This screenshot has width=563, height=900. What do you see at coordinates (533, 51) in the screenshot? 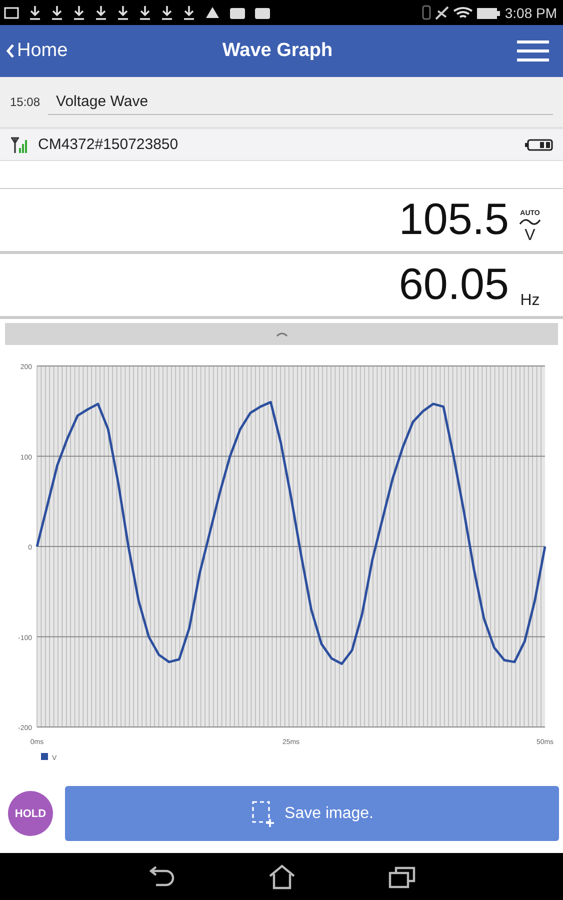
I see `menu-icon` at bounding box center [533, 51].